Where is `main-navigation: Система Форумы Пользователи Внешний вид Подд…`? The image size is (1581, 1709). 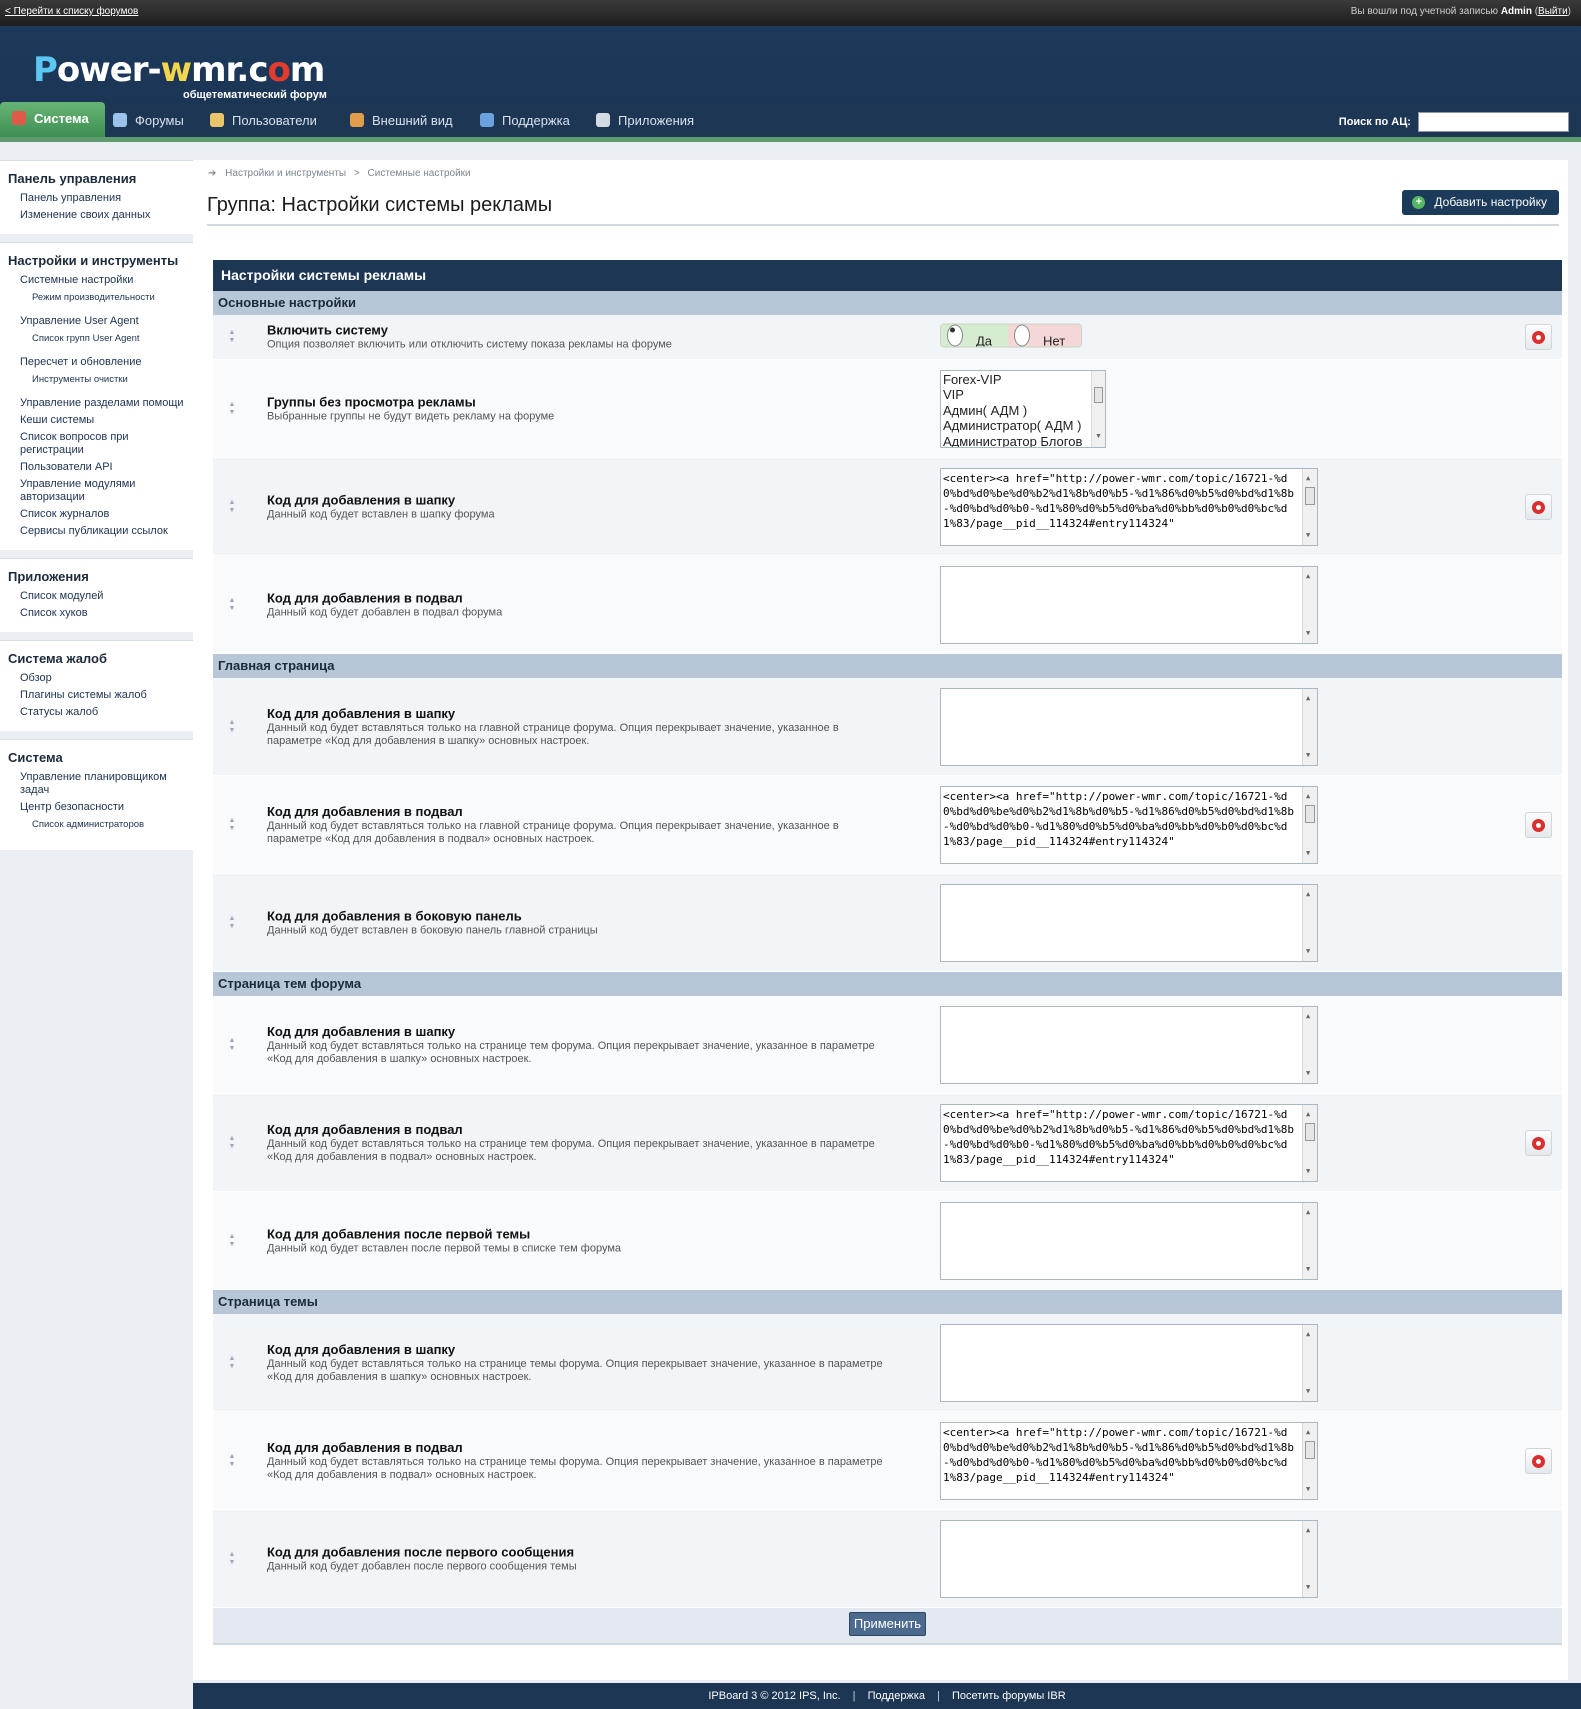 main-navigation: Система Форумы Пользователи Внешний вид Подд… is located at coordinates (790, 119).